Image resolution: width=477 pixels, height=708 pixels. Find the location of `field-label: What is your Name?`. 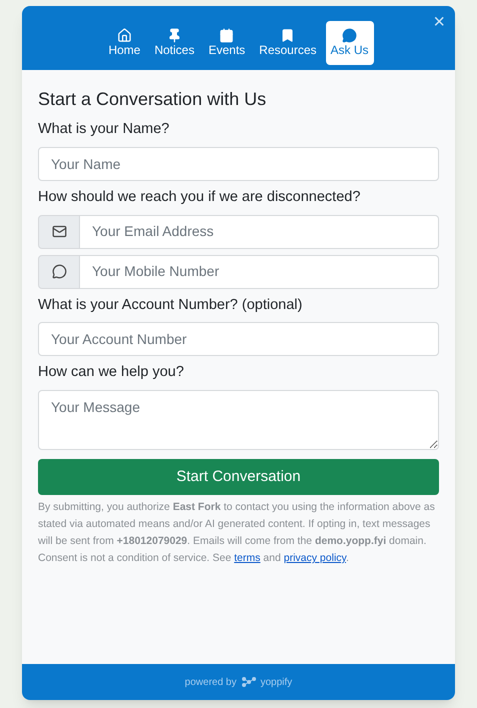

field-label: What is your Name? is located at coordinates (104, 129).